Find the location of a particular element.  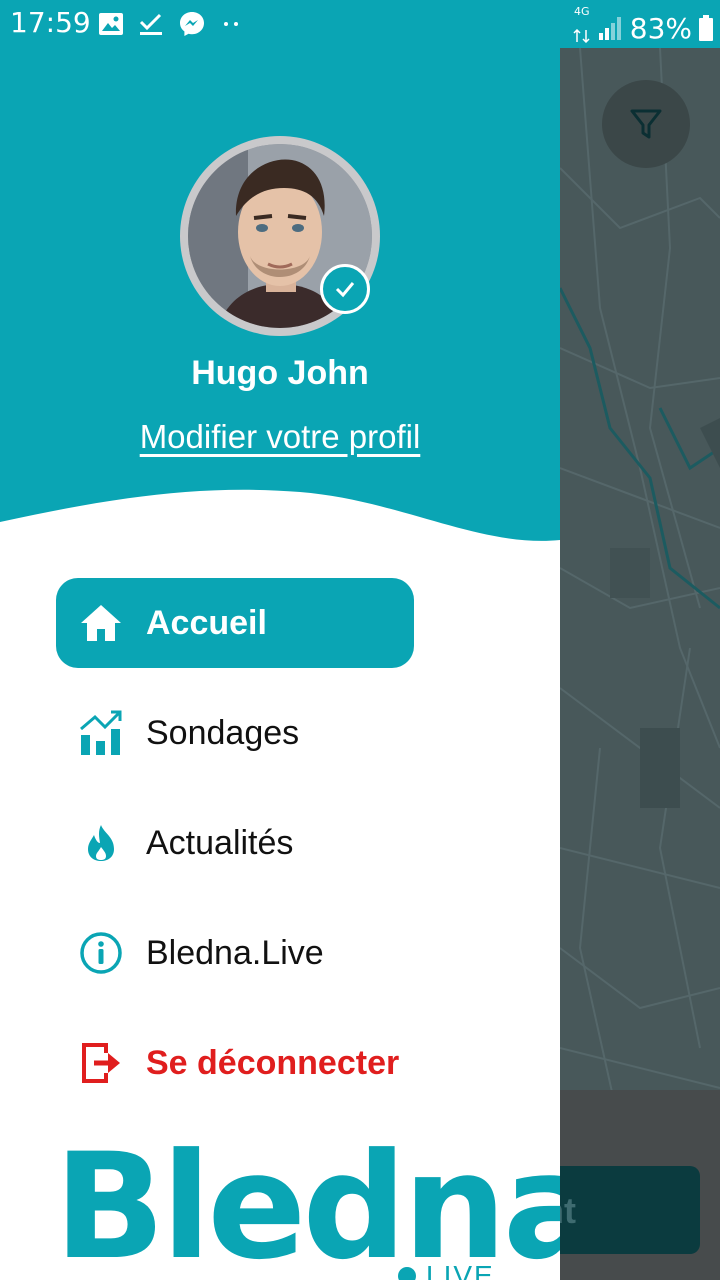

battery-percent: 83% is located at coordinates (660, 28).